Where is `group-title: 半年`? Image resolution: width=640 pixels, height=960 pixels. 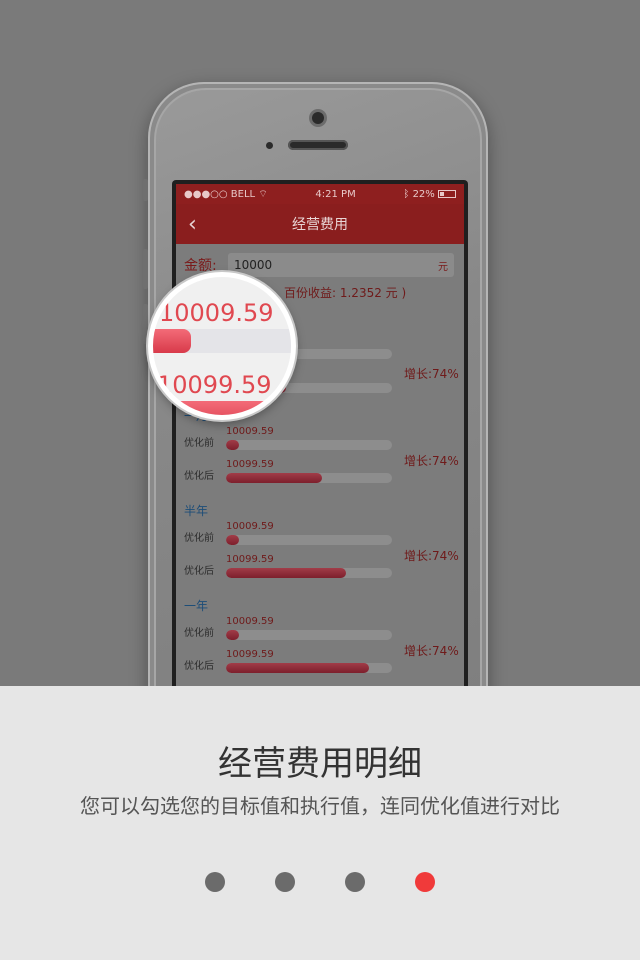 group-title: 半年 is located at coordinates (196, 511).